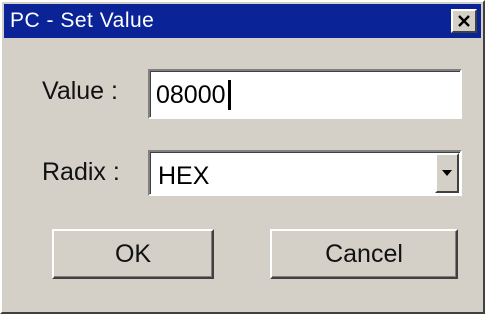 Image resolution: width=485 pixels, height=314 pixels. Describe the element at coordinates (184, 175) in the screenshot. I see `radix-selected-value: HEX` at that location.